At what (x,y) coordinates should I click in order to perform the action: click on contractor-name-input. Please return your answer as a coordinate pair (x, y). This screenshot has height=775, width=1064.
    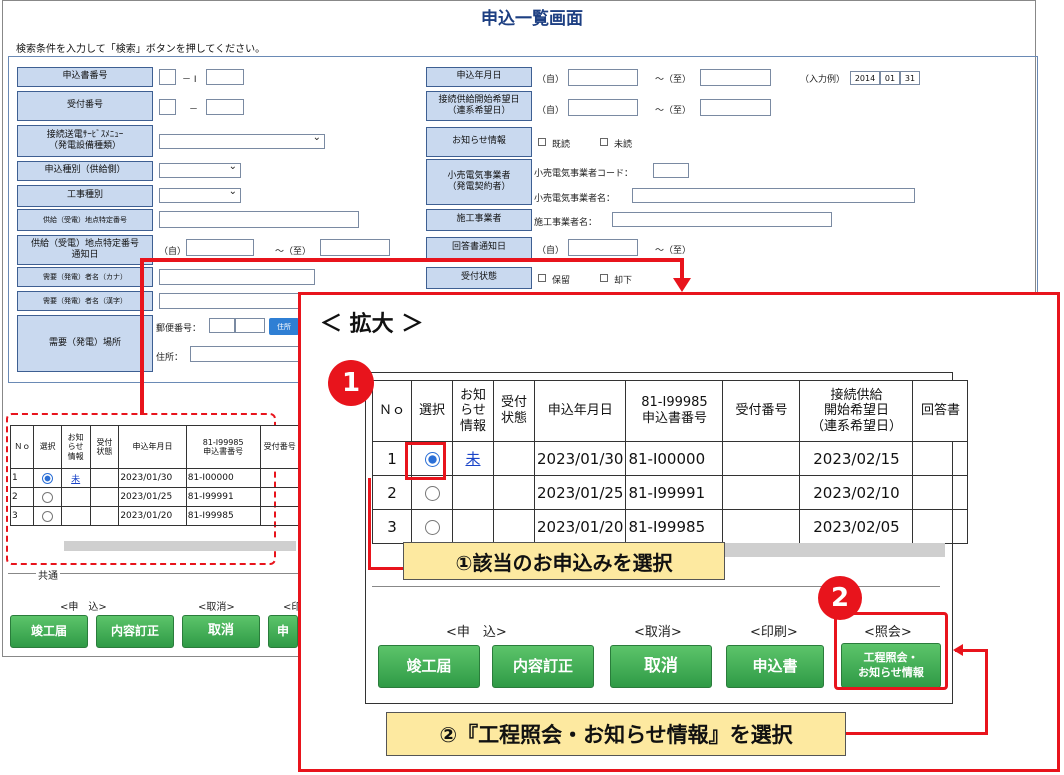
    Looking at the image, I should click on (722, 219).